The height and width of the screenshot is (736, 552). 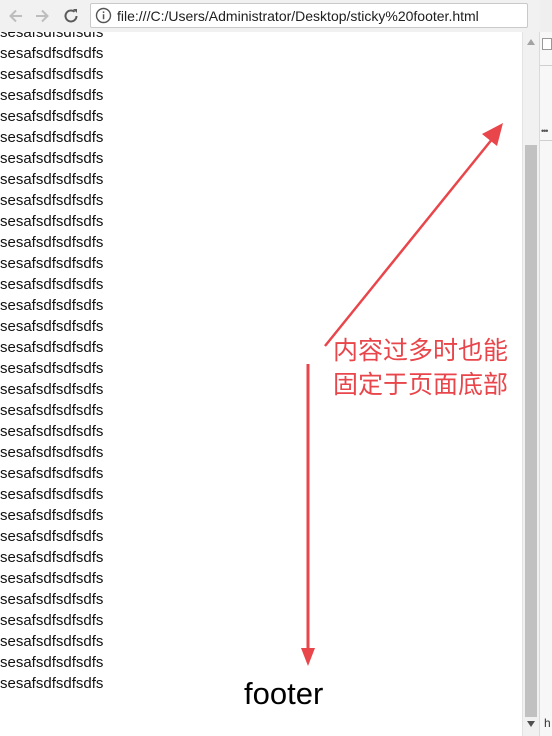 I want to click on forward-arrow-icon, so click(x=42, y=16).